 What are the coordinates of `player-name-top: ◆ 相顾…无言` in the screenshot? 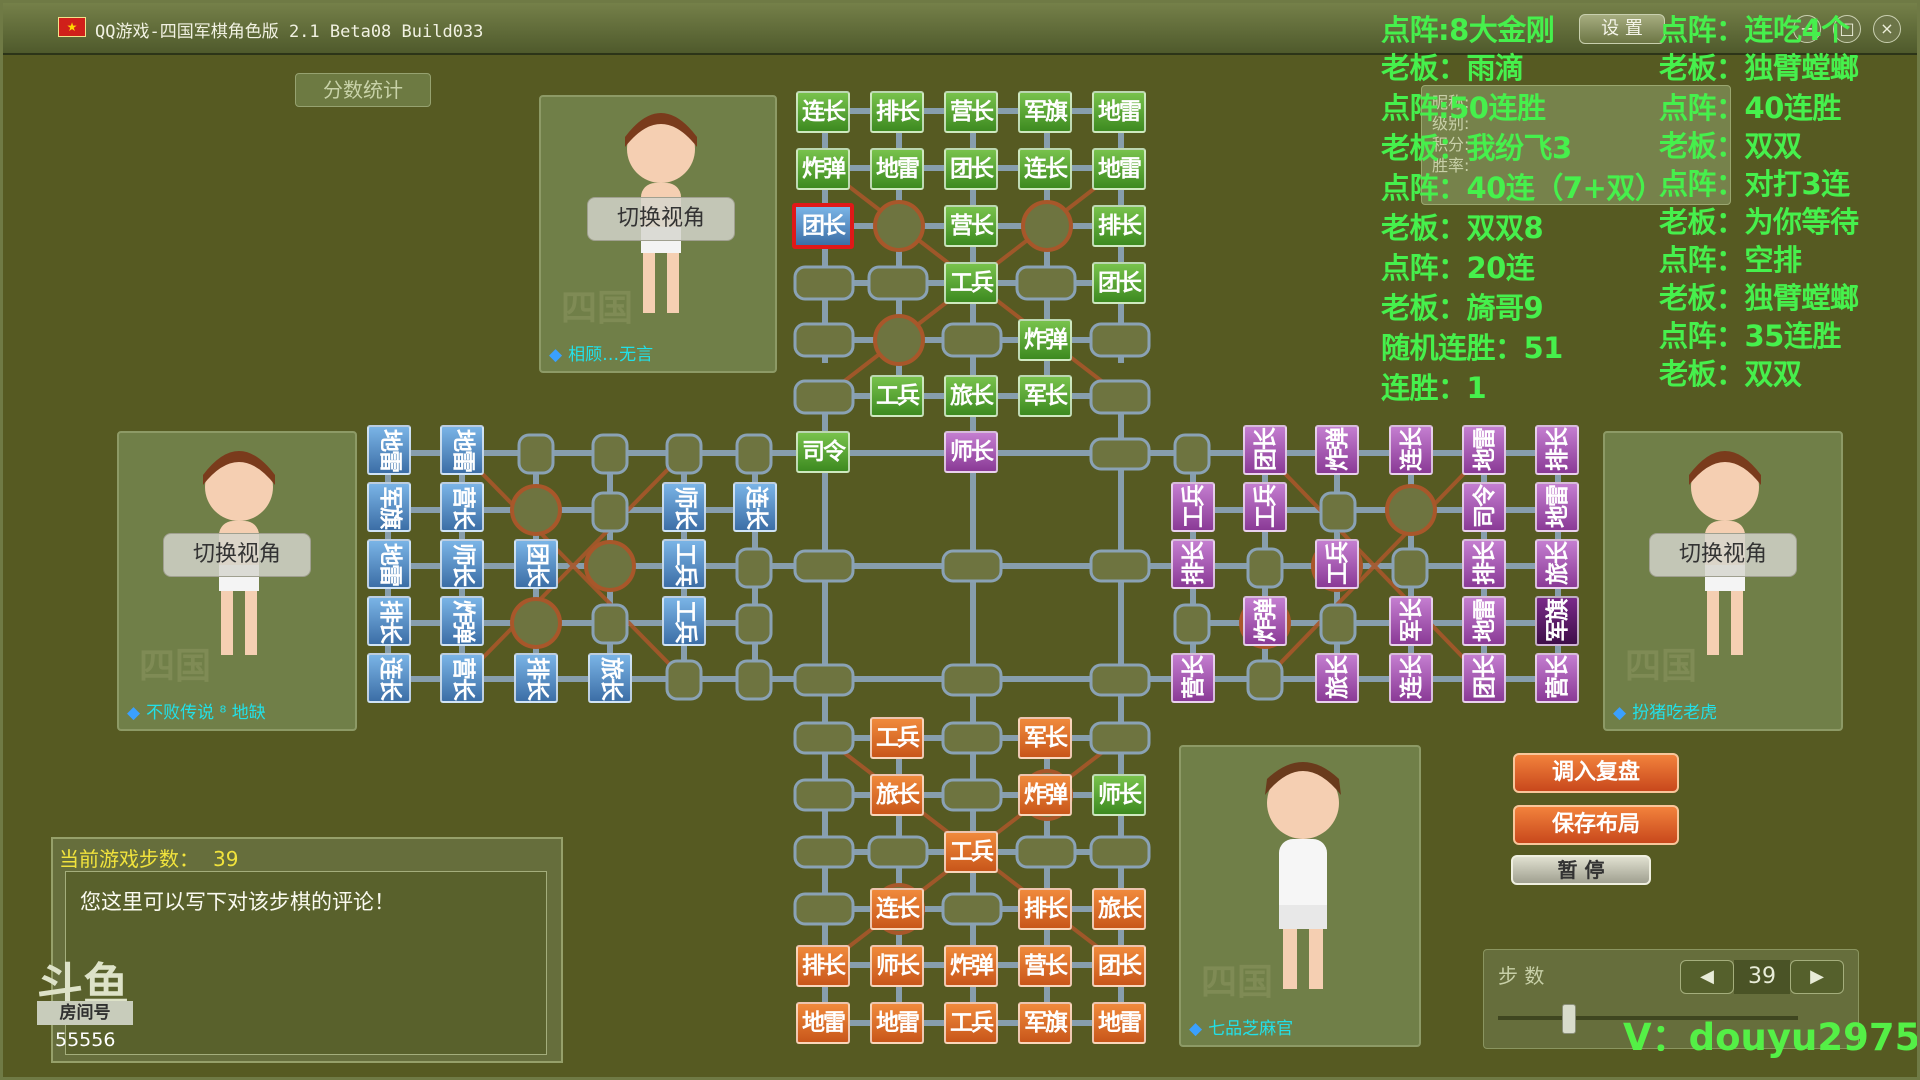 It's located at (601, 352).